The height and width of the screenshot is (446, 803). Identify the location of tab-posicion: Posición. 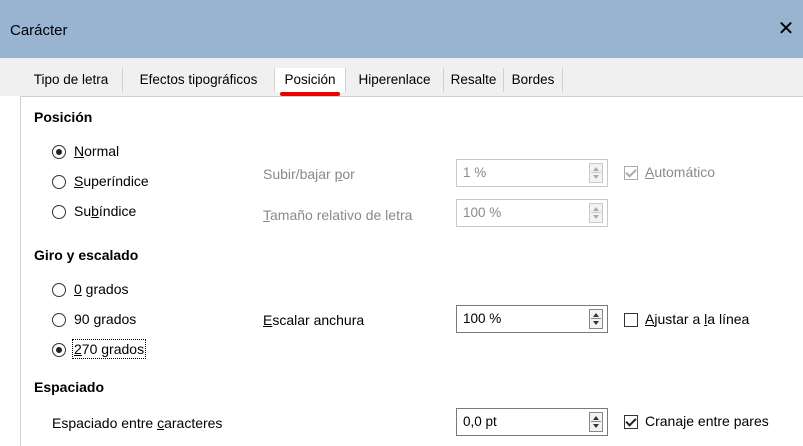
(310, 80).